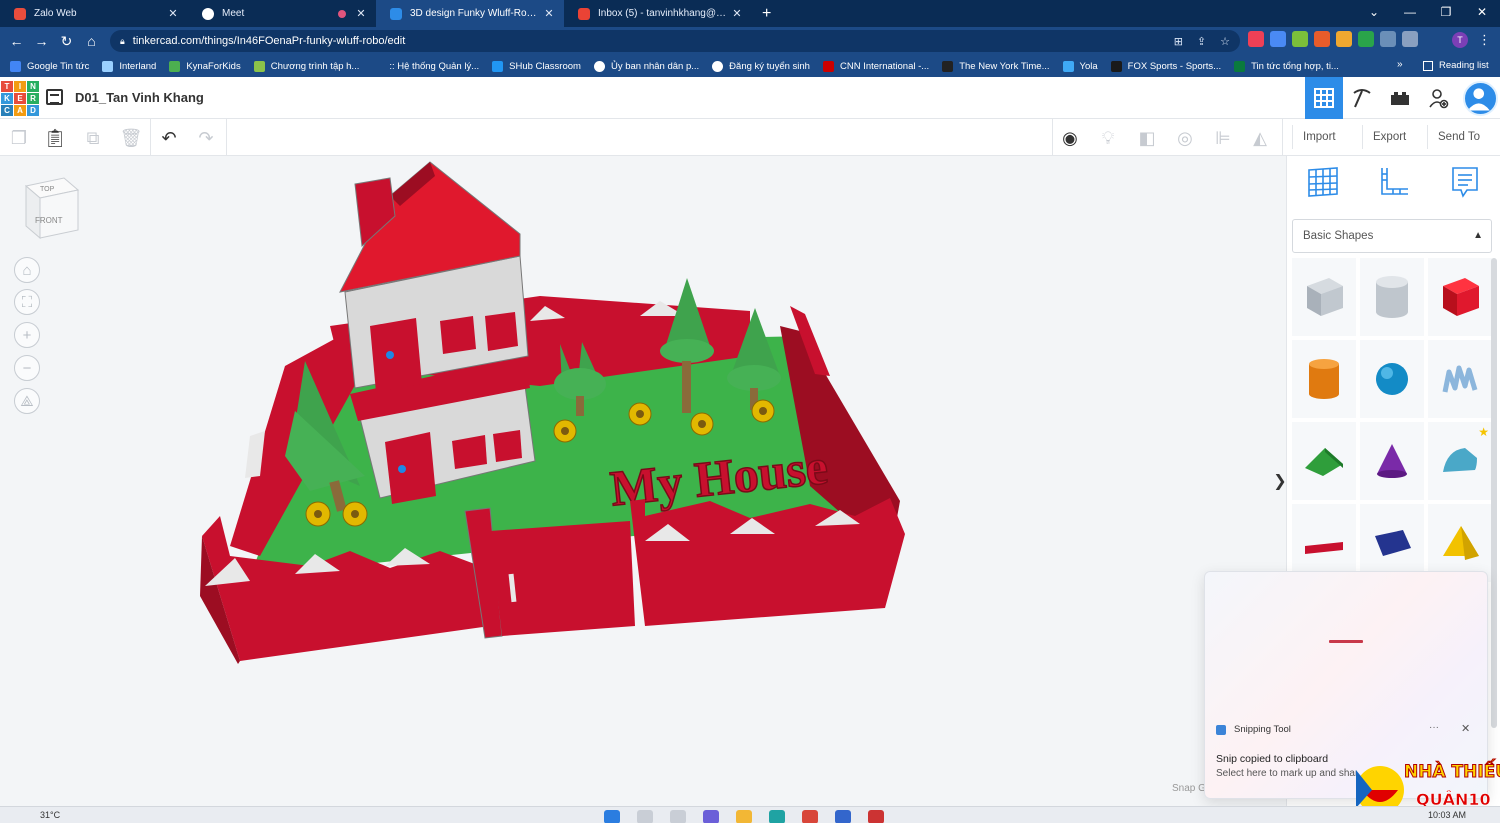  What do you see at coordinates (761, 66) in the screenshot?
I see `bookmark-item: Đăng ký tuyển sinh` at bounding box center [761, 66].